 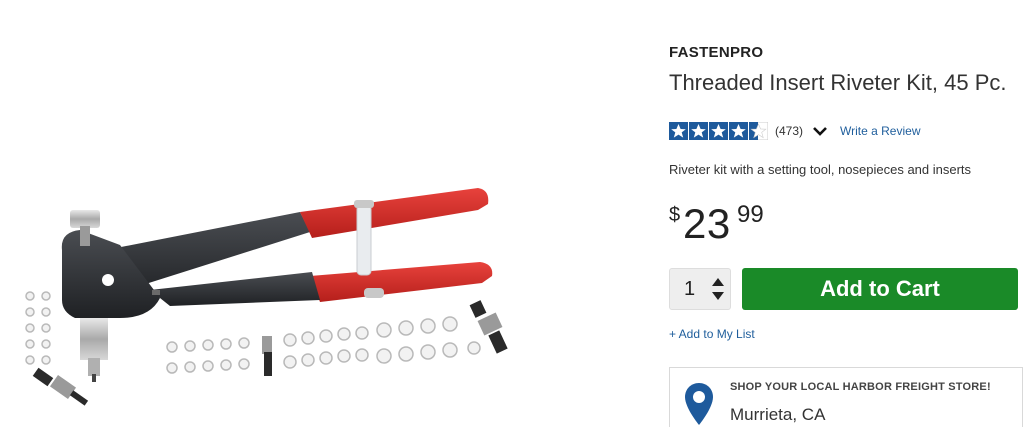 What do you see at coordinates (689, 289) in the screenshot?
I see `quantity-value: 1` at bounding box center [689, 289].